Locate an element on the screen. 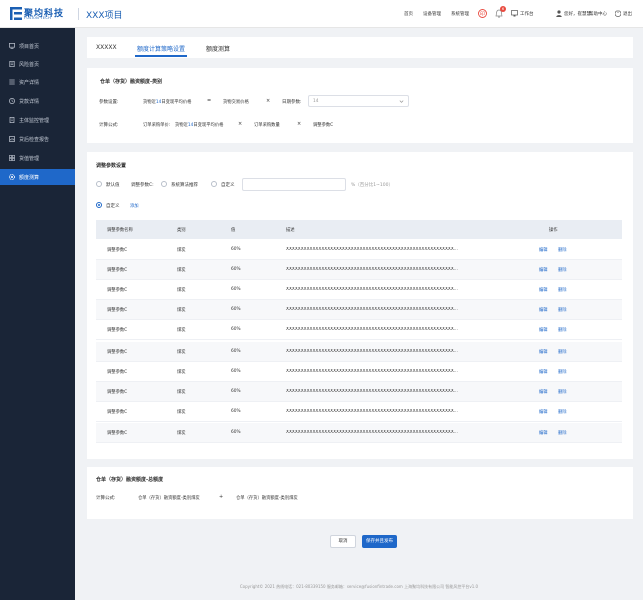  column-header-value: 值 is located at coordinates (233, 230).